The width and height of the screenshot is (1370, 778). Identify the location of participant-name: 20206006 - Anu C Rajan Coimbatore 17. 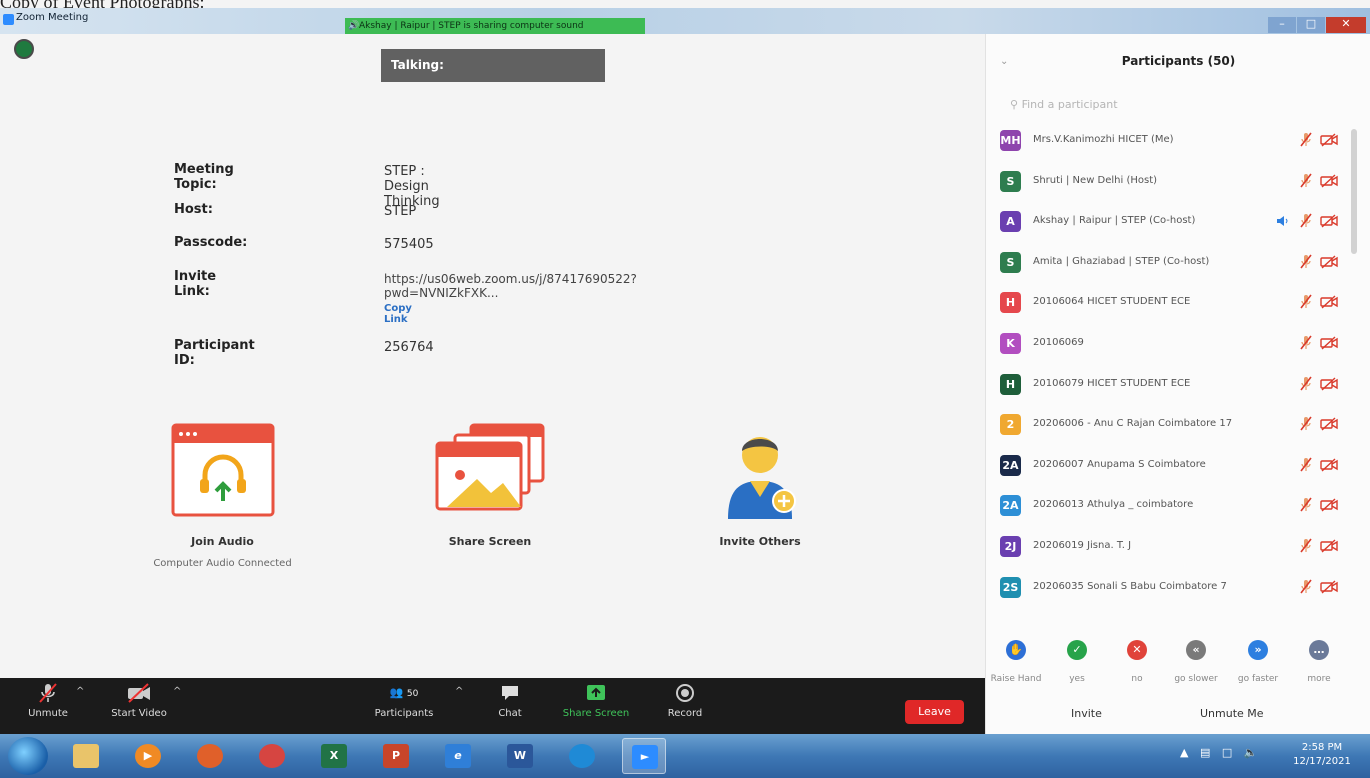
(1133, 424).